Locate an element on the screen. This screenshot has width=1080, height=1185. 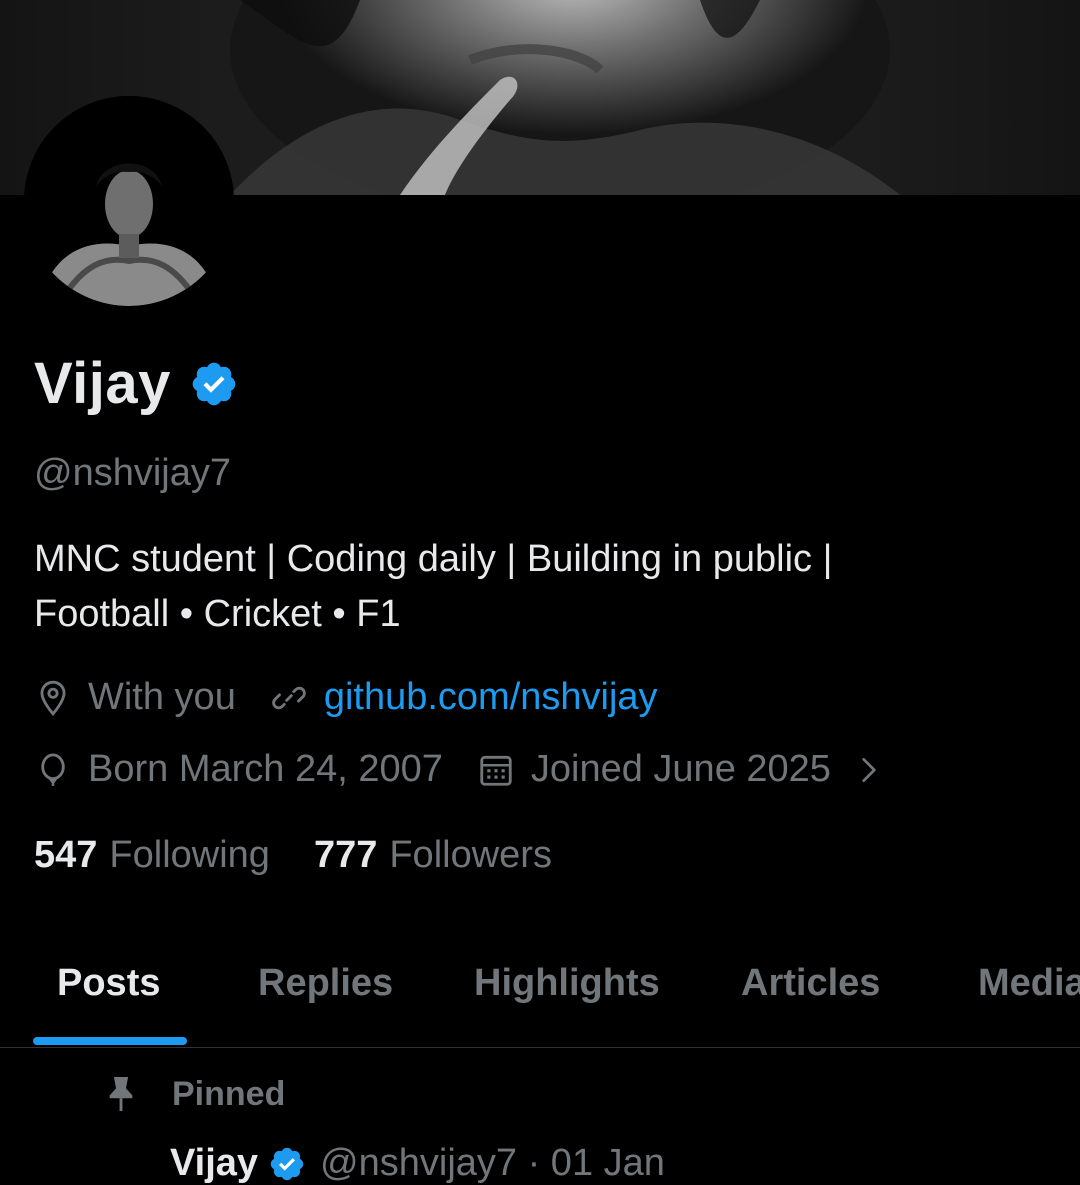
joined-item: Joined June 2025 is located at coordinates (681, 769).